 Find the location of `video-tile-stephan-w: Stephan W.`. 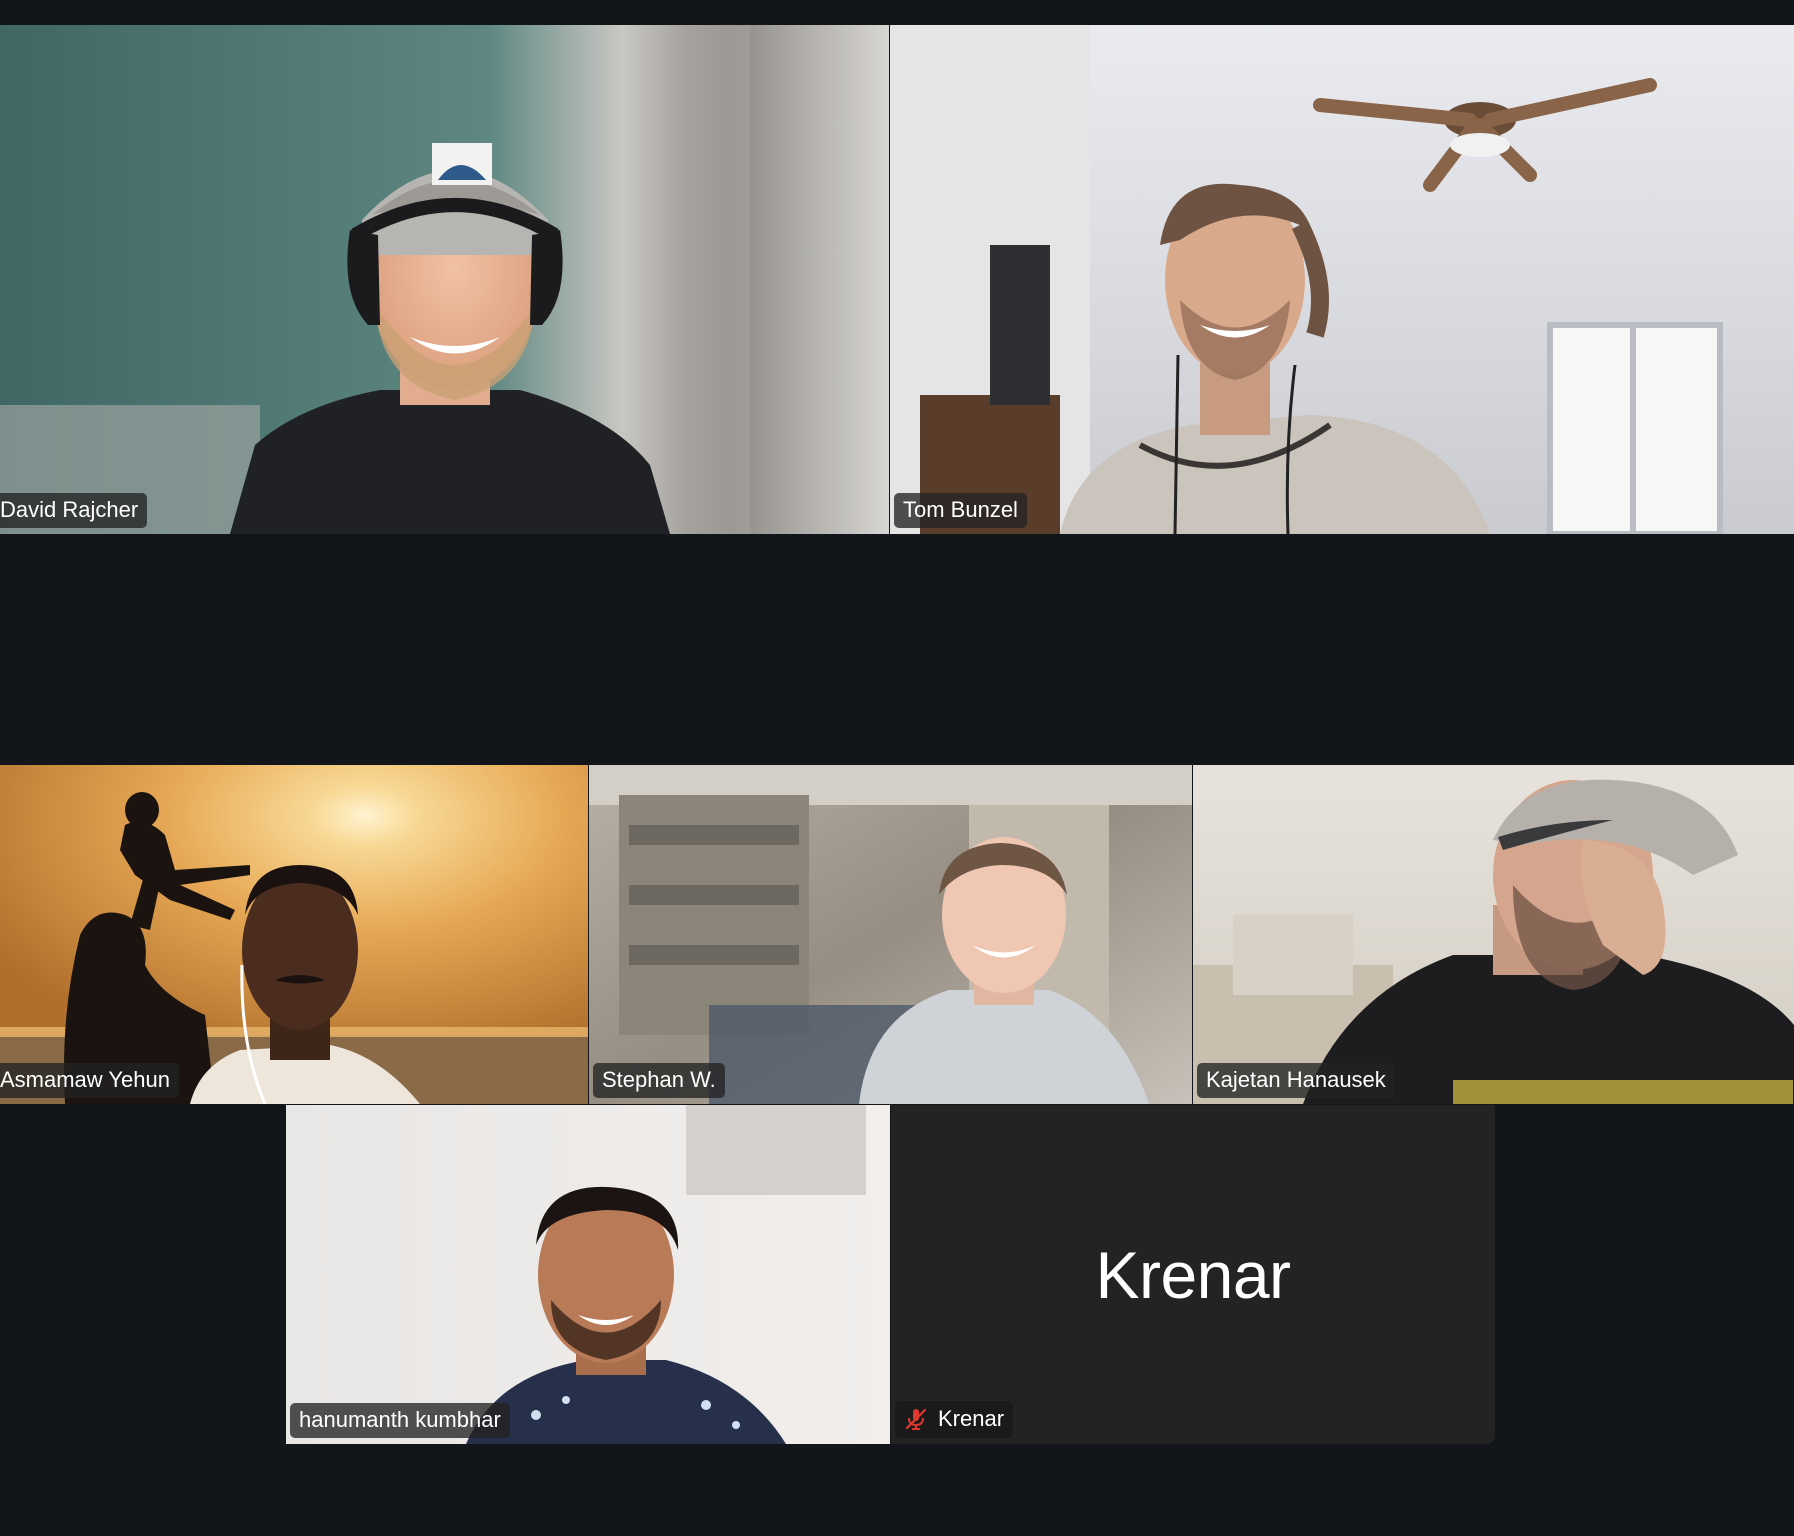

video-tile-stephan-w: Stephan W. is located at coordinates (890, 934).